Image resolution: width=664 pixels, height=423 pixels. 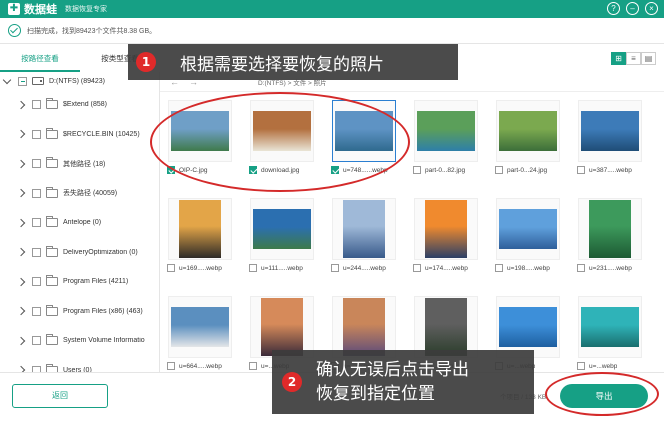 What do you see at coordinates (79, 253) in the screenshot?
I see `tree-item: DeliveryOptimization (0)` at bounding box center [79, 253].